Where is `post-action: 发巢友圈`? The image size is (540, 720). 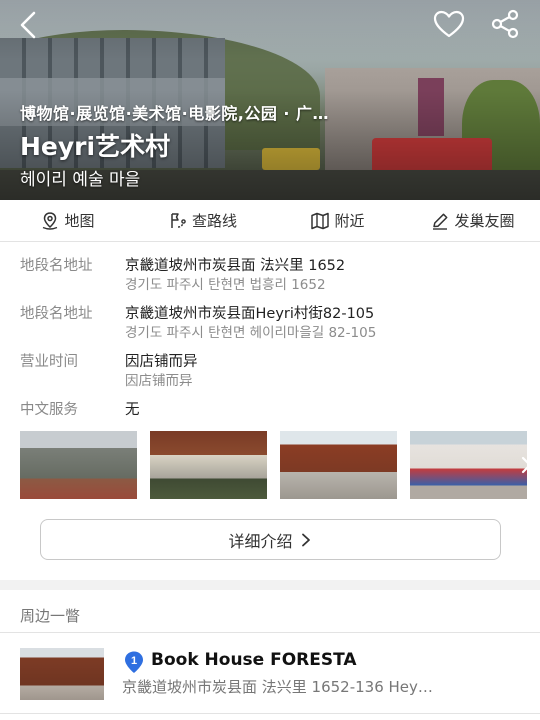
post-action: 发巢友圈 is located at coordinates (472, 220).